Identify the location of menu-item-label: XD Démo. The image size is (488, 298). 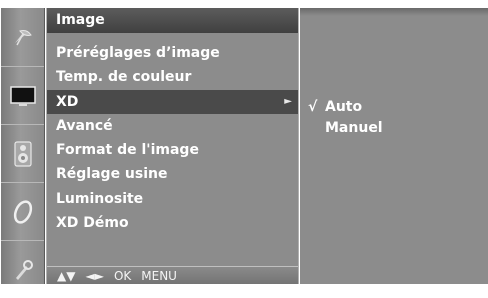
(92, 223).